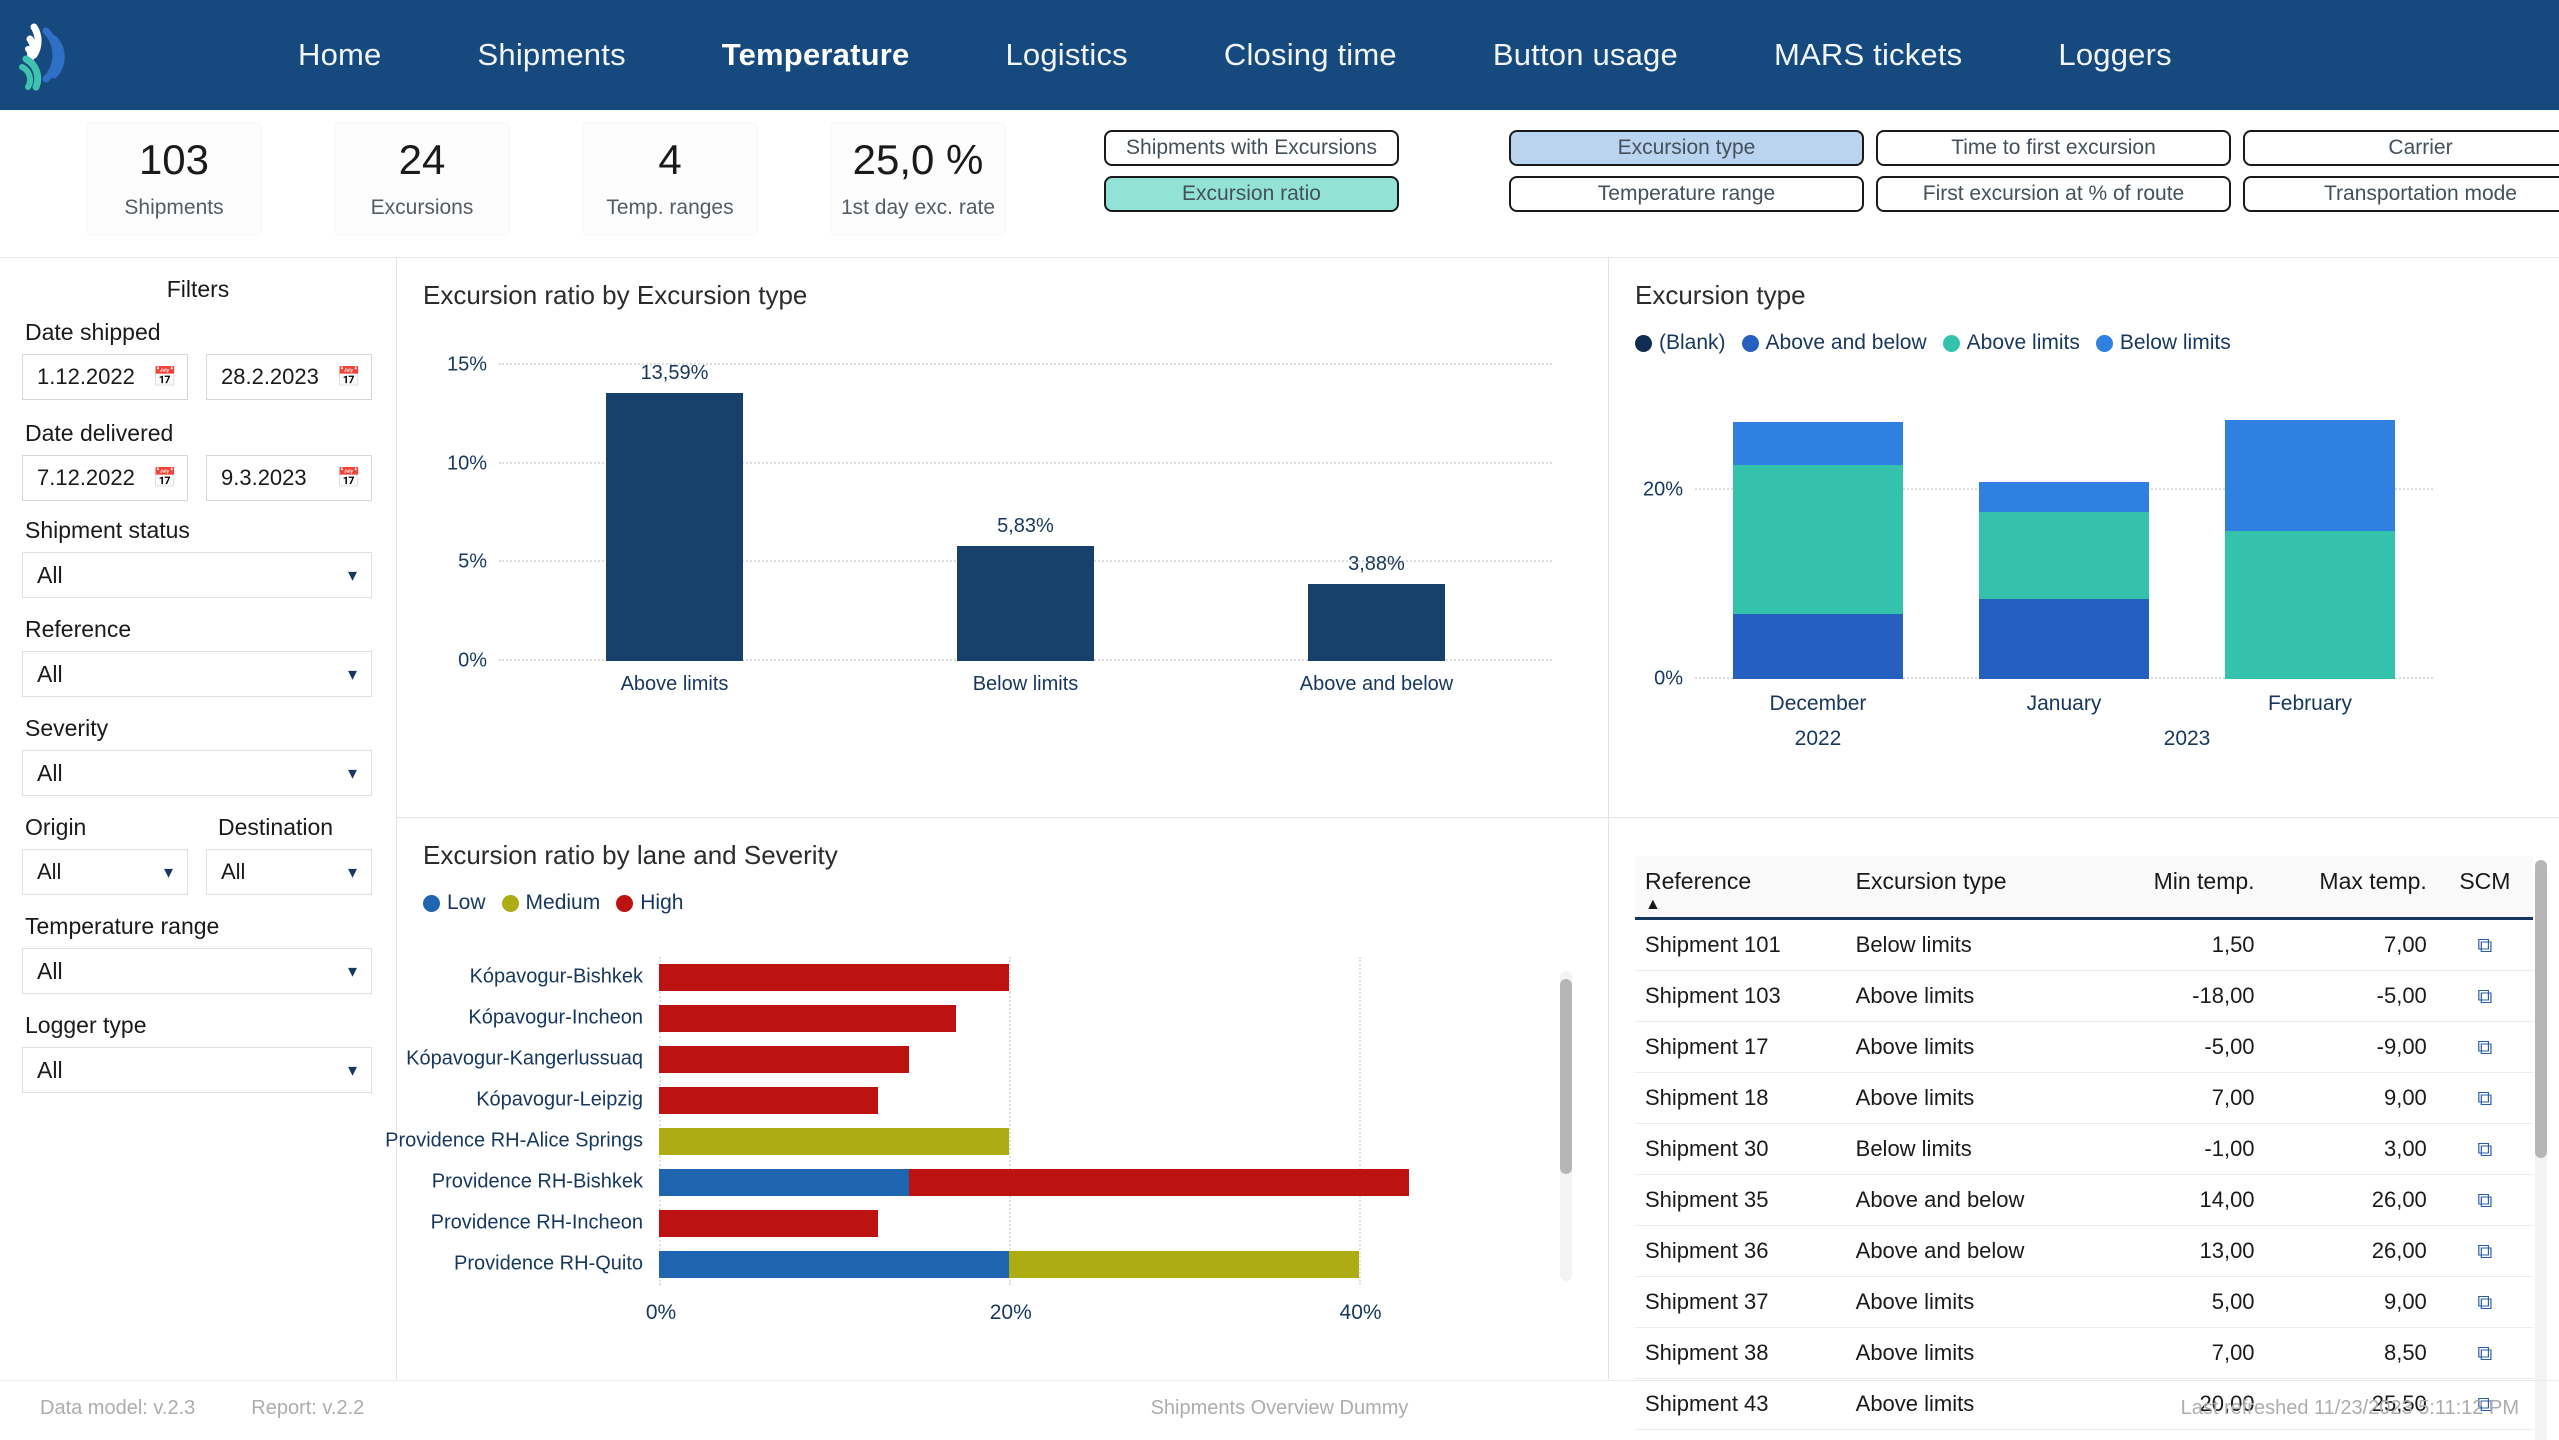  I want to click on bar-column: 3,88% Above and below, so click(1376, 624).